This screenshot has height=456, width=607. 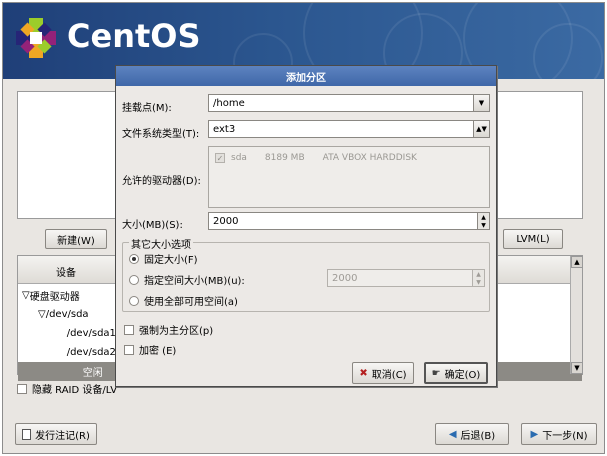 I want to click on hide-raid-checkbox, so click(x=22, y=388).